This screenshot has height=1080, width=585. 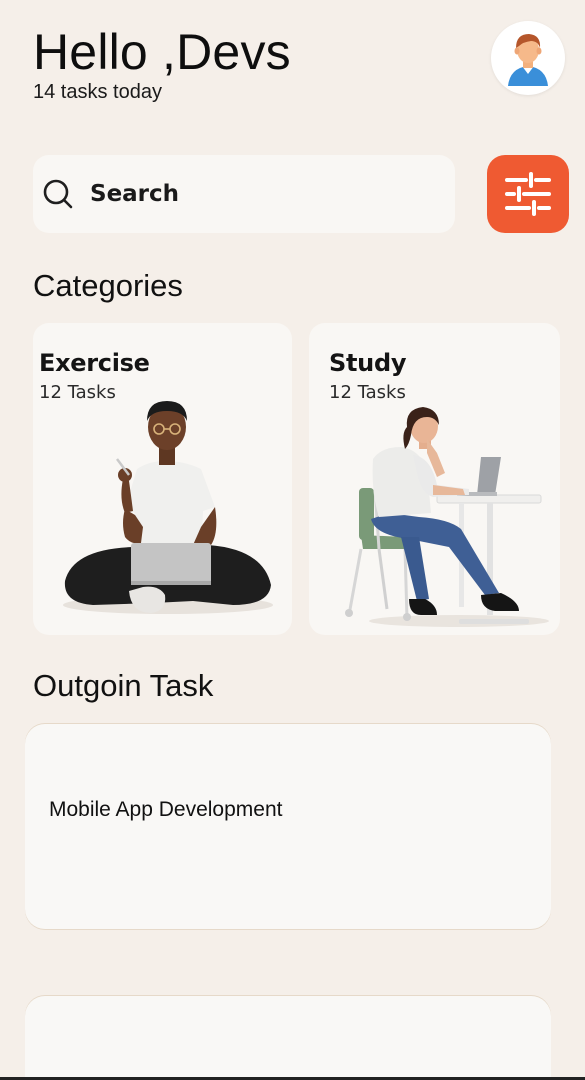 I want to click on categories-title: Categories, so click(x=108, y=285).